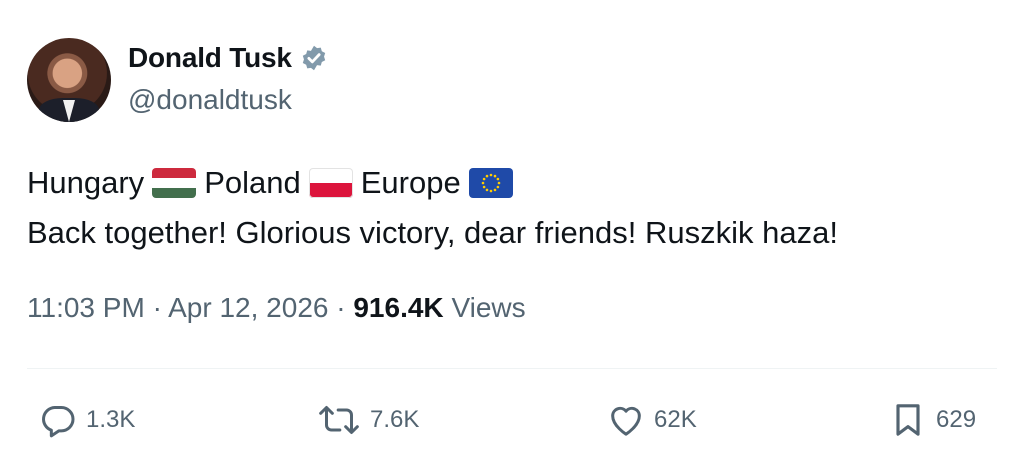 Image resolution: width=1024 pixels, height=464 pixels. I want to click on reply-icon, so click(58, 422).